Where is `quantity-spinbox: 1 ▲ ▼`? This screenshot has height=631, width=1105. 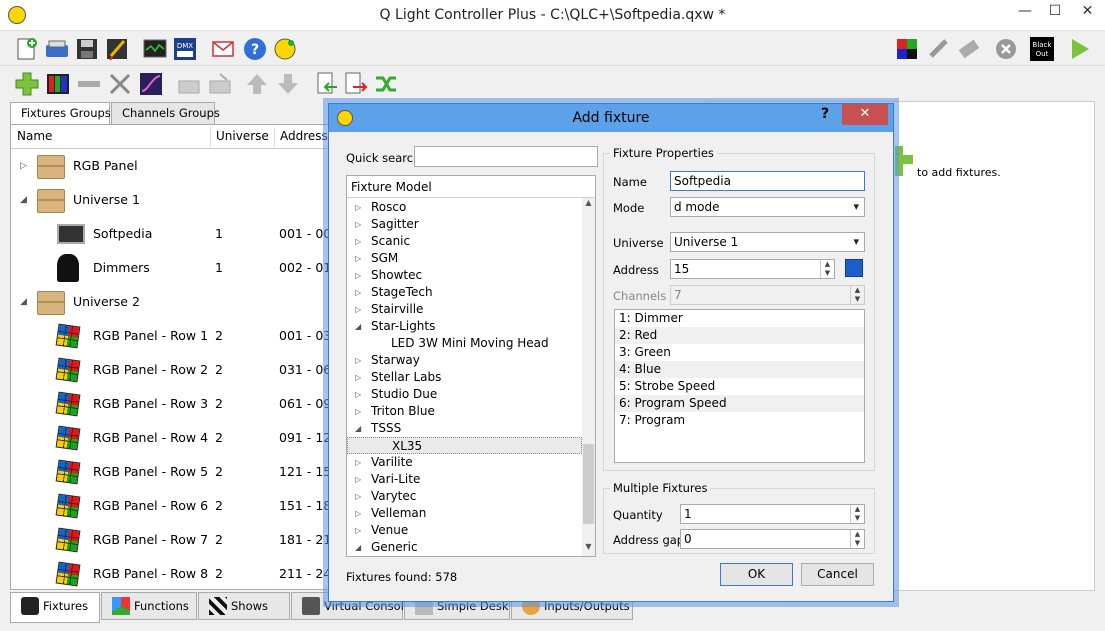
quantity-spinbox: 1 ▲ ▼ is located at coordinates (772, 514).